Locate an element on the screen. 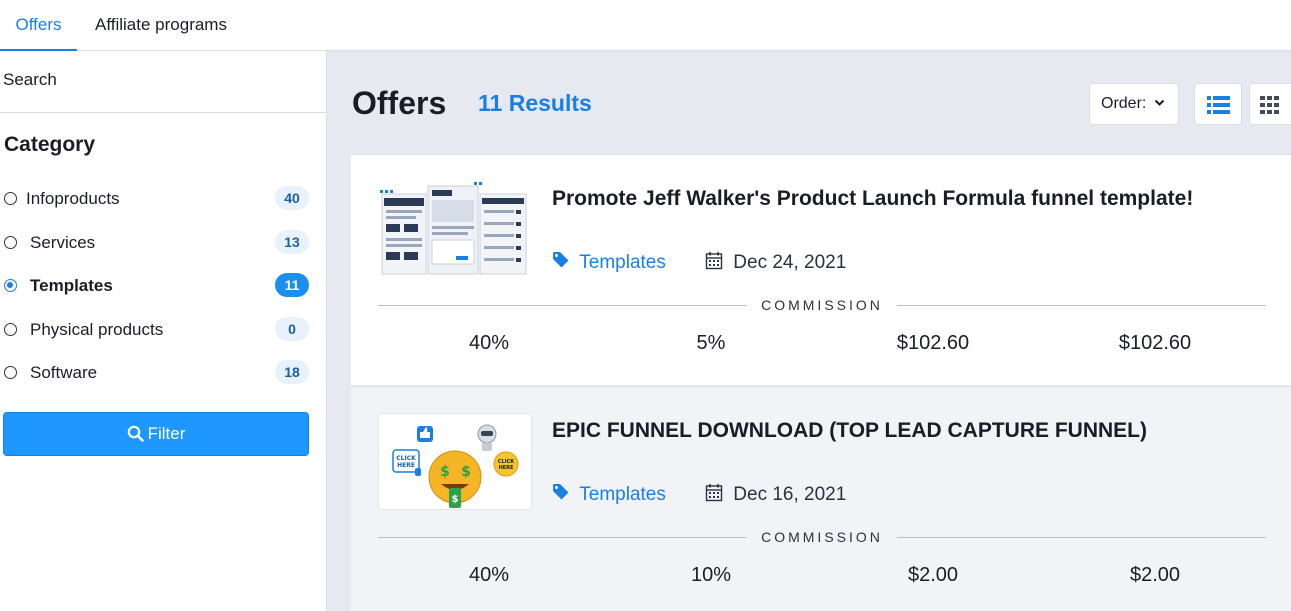 This screenshot has height=611, width=1291. category-count-badge: 40 is located at coordinates (292, 198).